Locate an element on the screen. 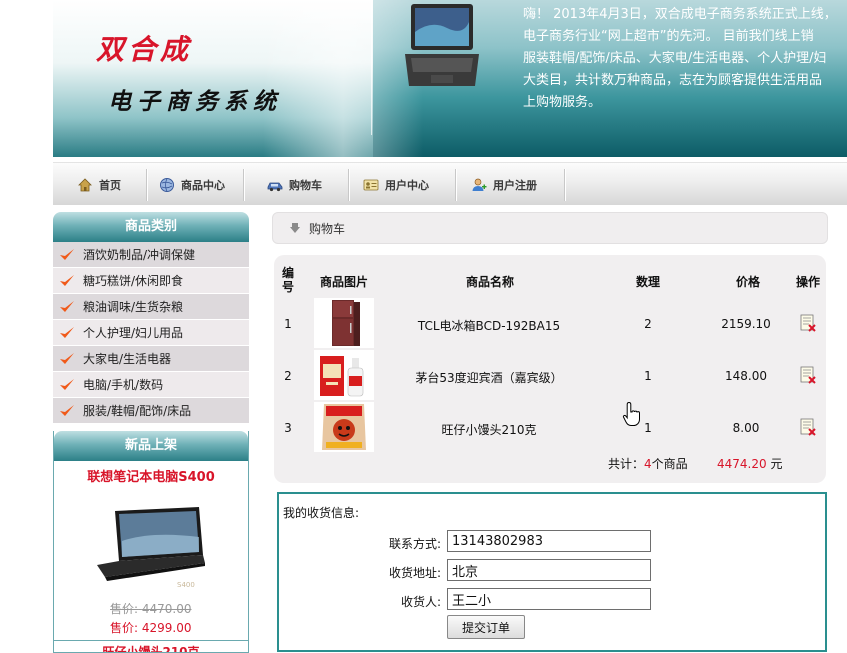 The width and height of the screenshot is (847, 653). brand-name: 双合成 is located at coordinates (144, 49).